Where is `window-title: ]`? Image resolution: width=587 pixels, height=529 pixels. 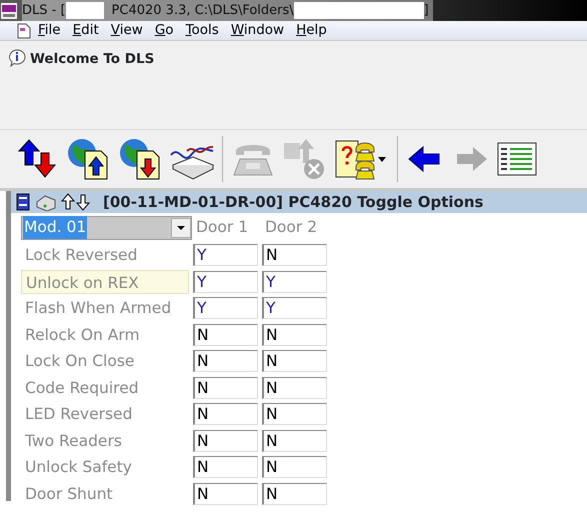
window-title: ] is located at coordinates (426, 11).